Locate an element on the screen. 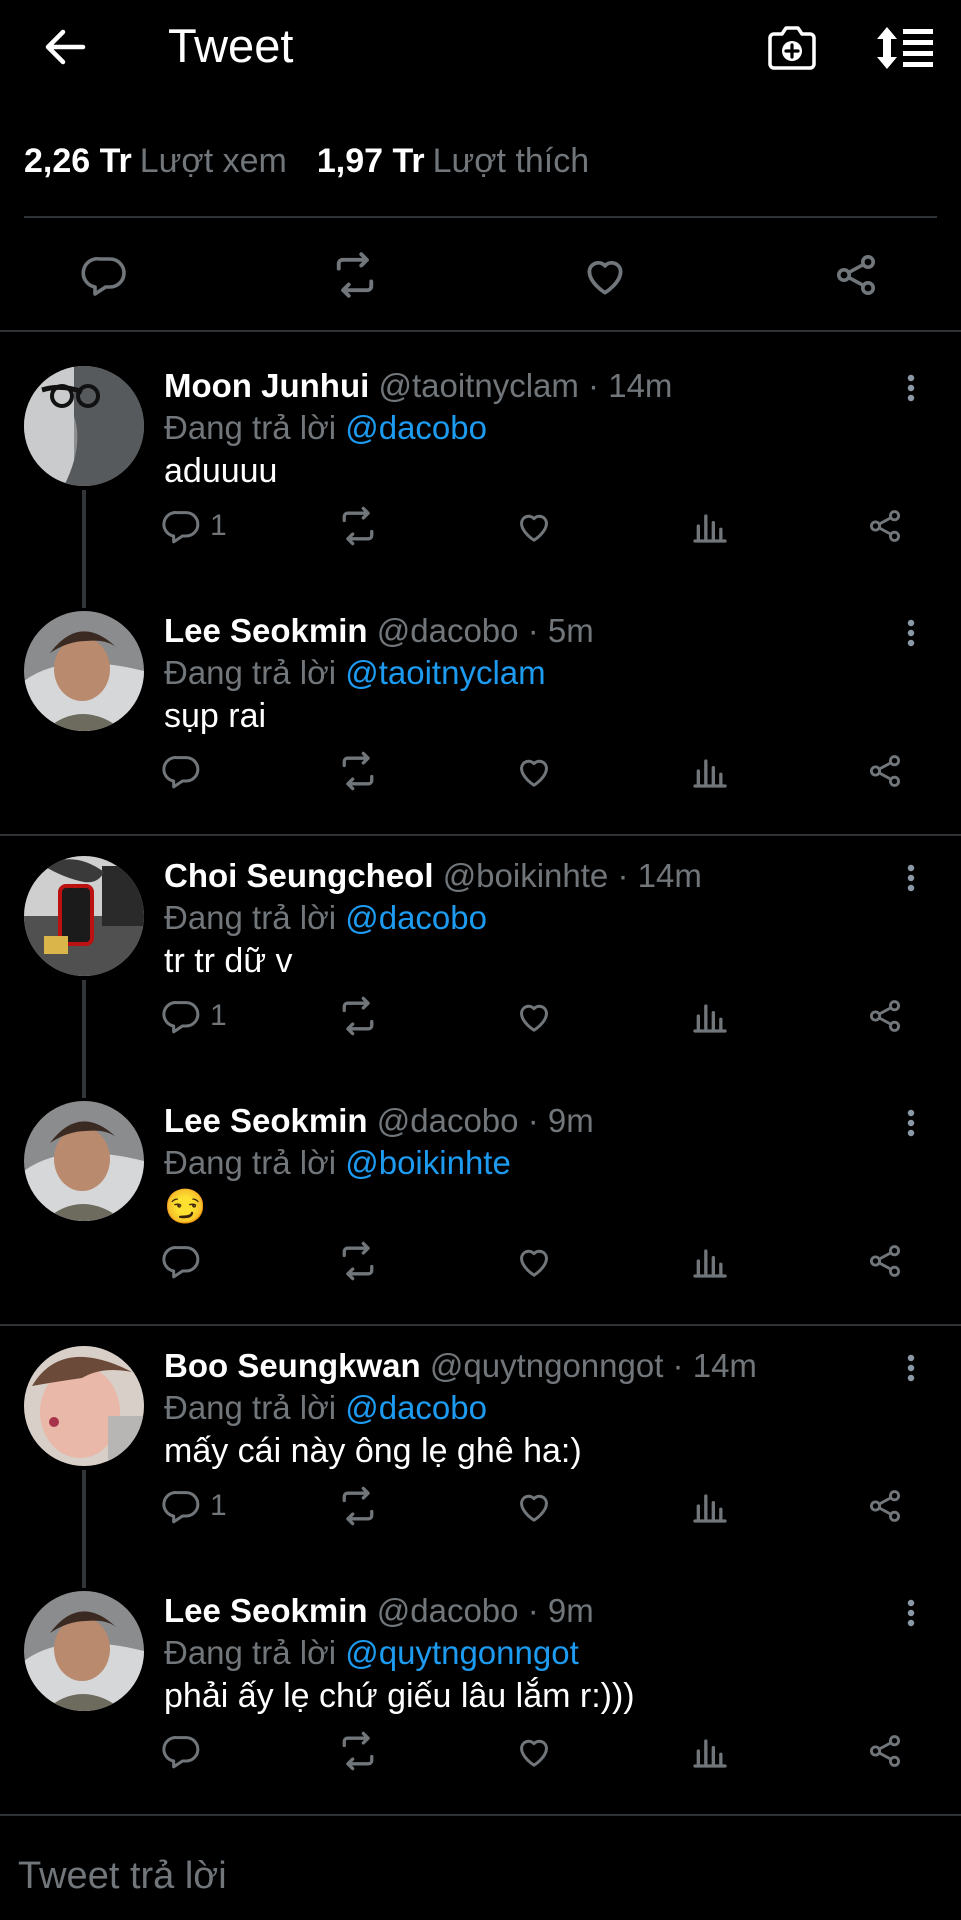 The image size is (961, 1920). back-button is located at coordinates (65, 47).